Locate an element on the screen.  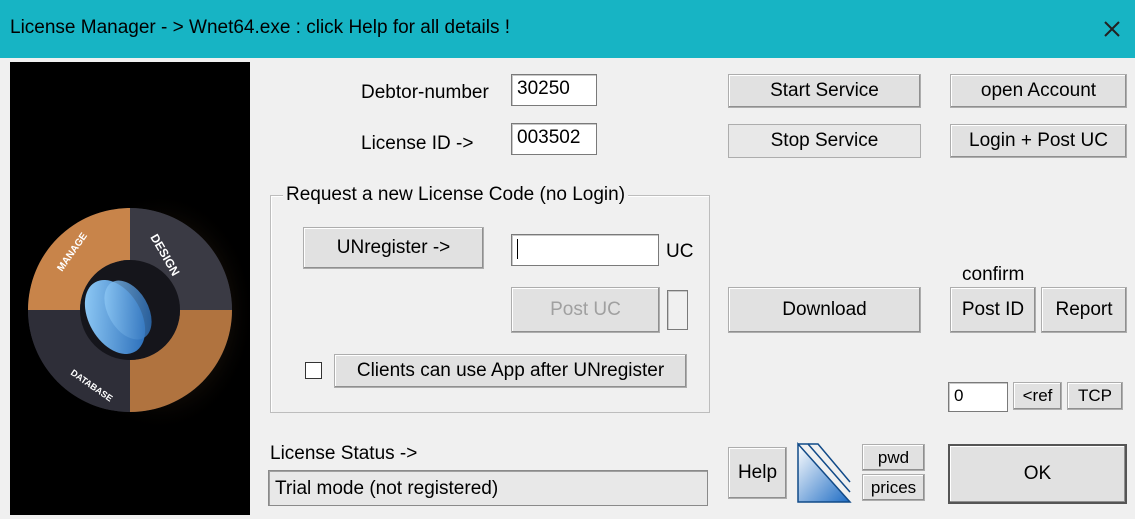
uc-input is located at coordinates (585, 250).